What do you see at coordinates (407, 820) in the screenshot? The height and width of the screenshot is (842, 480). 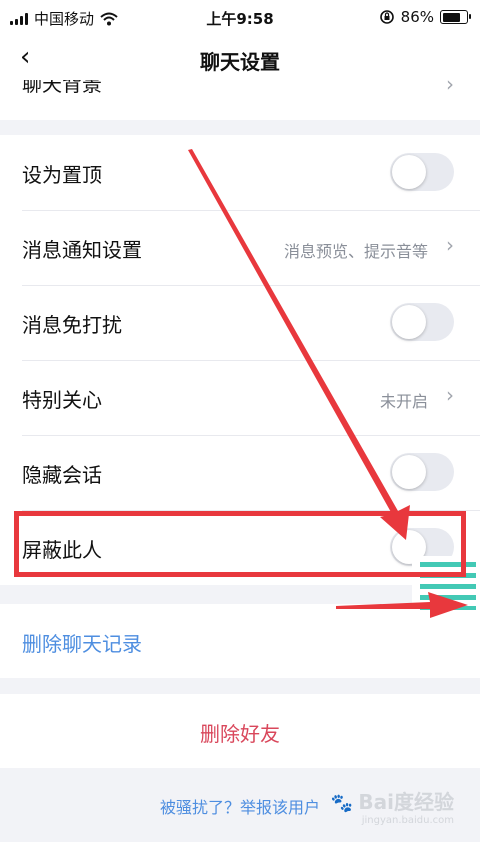 I see `watermark-site: jingyan.baidu.com` at bounding box center [407, 820].